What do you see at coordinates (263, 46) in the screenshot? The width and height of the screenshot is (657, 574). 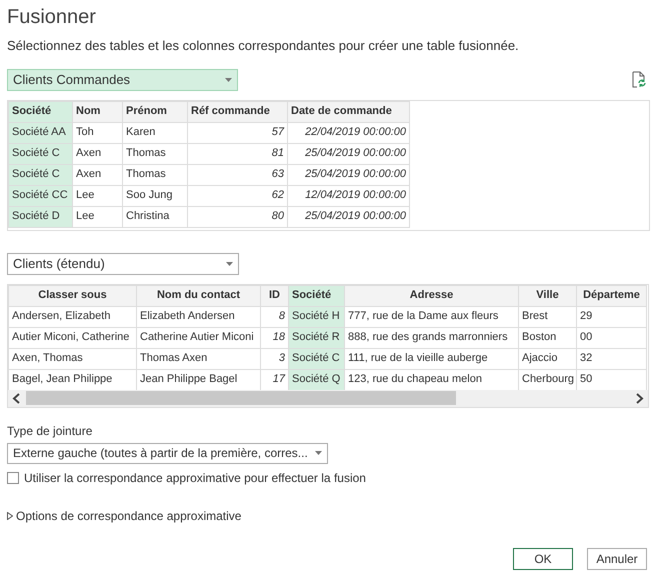 I see `instruction-text: Sélectionnez des tables et les colonnes correspondantes pour créer une table fusionnée.` at bounding box center [263, 46].